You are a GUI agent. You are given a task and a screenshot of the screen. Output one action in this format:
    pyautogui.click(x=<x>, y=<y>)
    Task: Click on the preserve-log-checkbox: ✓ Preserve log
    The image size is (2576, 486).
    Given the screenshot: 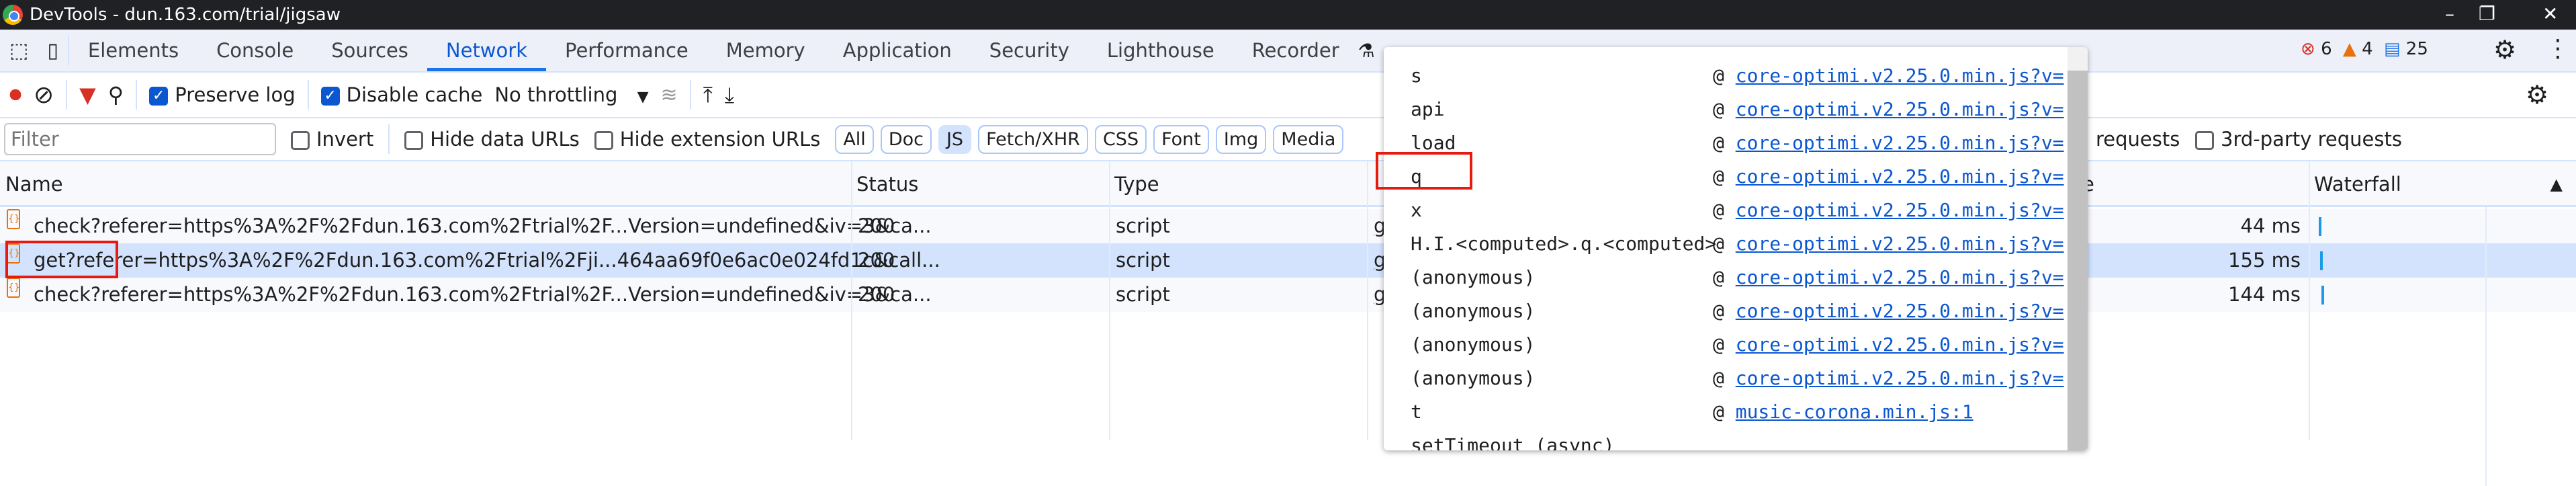 What is the action you would take?
    pyautogui.click(x=222, y=94)
    